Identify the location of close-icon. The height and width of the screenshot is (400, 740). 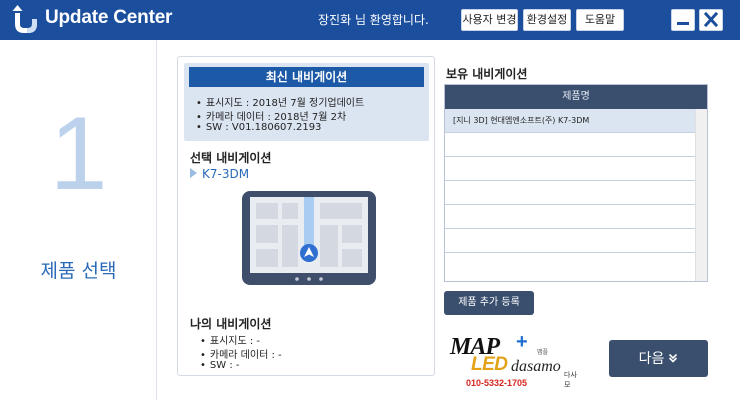
(711, 19).